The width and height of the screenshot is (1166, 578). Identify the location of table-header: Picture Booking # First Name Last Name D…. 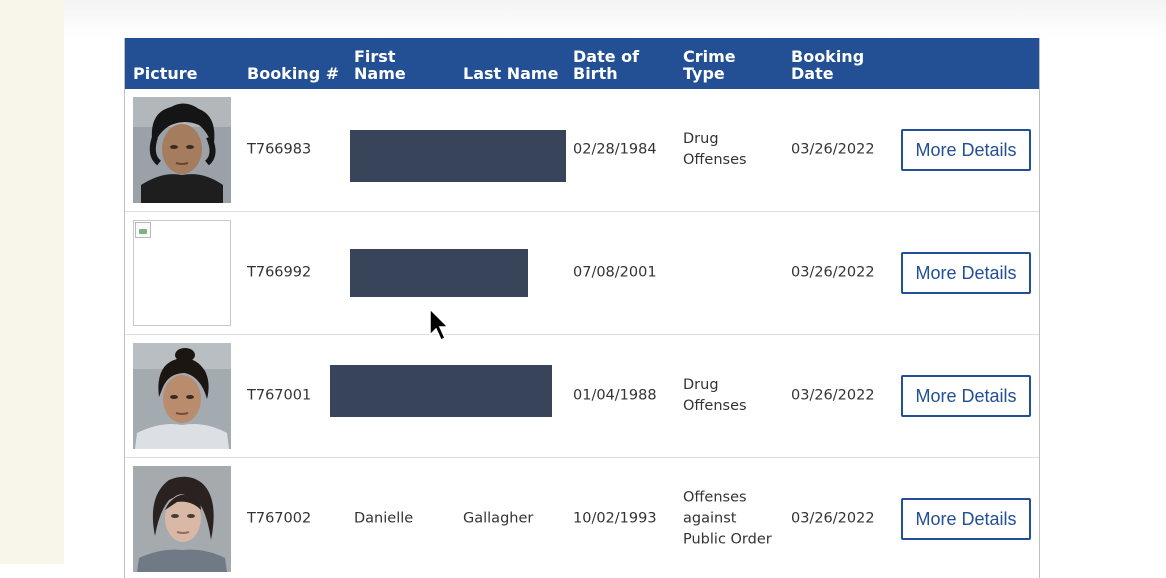
(582, 63).